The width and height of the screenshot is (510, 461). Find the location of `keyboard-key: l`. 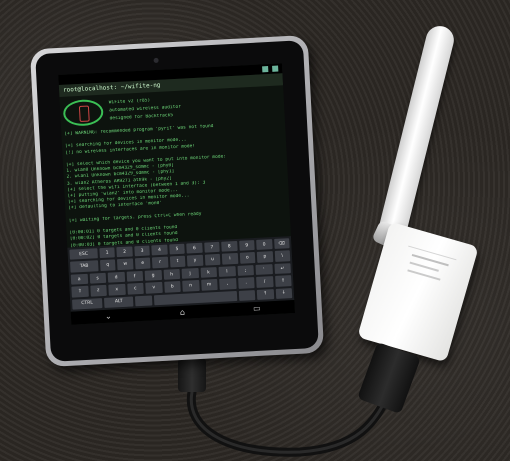

keyboard-key: l is located at coordinates (227, 271).